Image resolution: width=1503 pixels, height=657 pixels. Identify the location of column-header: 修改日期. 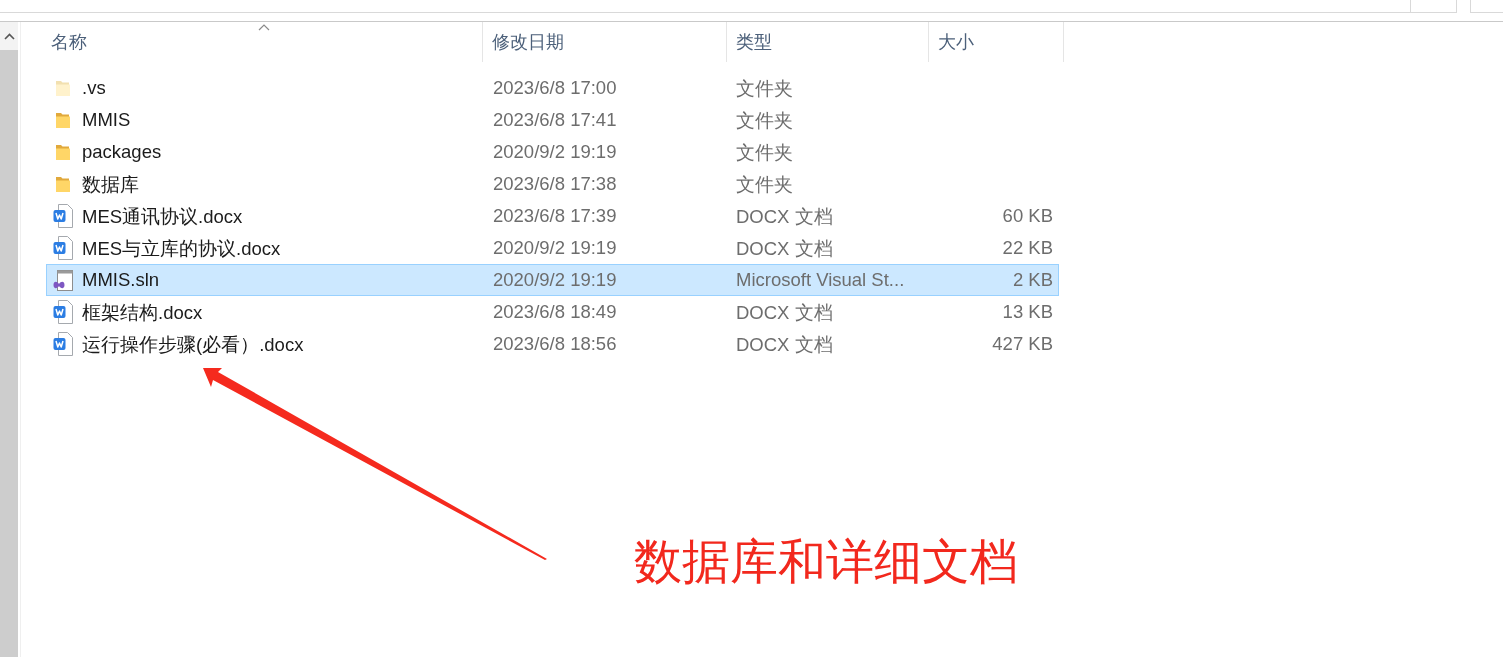
(605, 42).